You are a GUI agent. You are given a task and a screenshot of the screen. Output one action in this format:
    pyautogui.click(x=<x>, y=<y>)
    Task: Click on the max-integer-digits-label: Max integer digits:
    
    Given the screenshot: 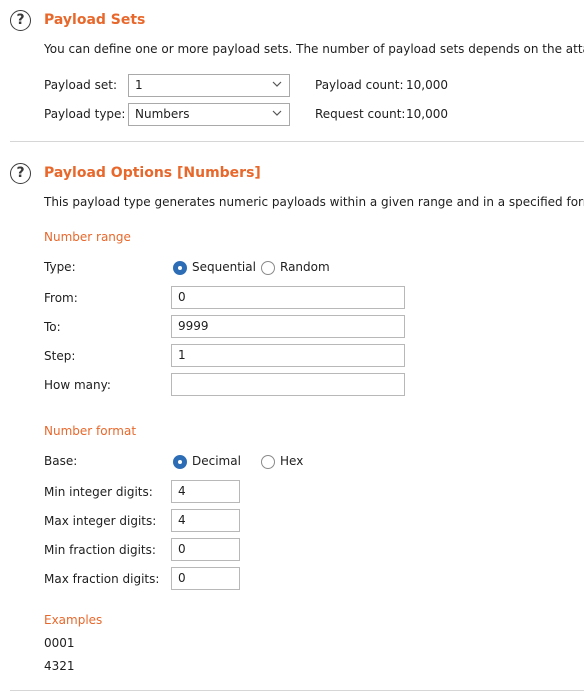 What is the action you would take?
    pyautogui.click(x=100, y=521)
    